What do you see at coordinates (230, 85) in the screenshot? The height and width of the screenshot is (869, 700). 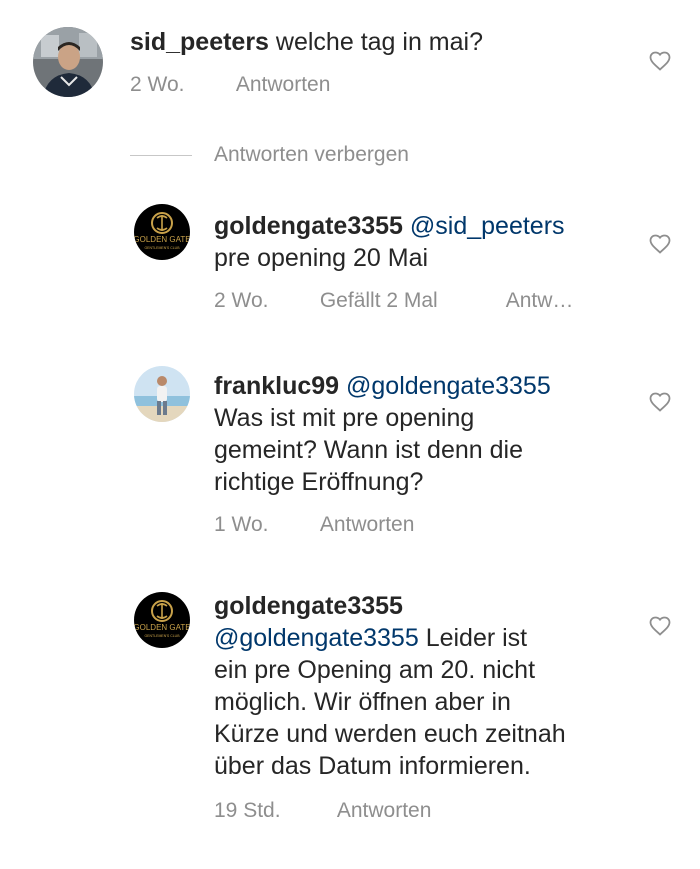 I see `comment-meta: 2 Wo. Antworten` at bounding box center [230, 85].